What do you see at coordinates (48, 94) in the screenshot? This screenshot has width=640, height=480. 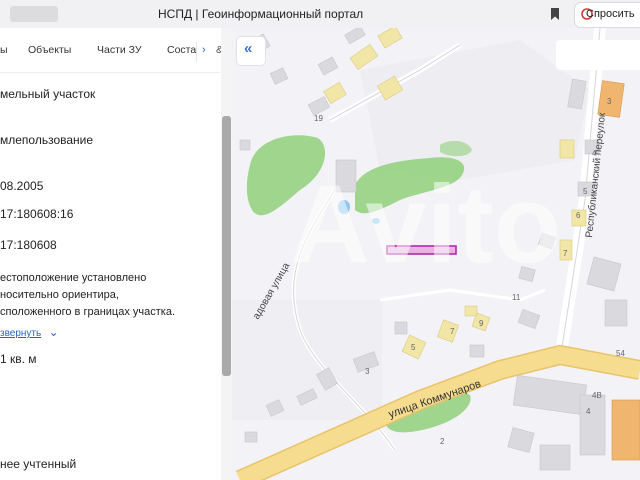 I see `field-land-type: мельный участок` at bounding box center [48, 94].